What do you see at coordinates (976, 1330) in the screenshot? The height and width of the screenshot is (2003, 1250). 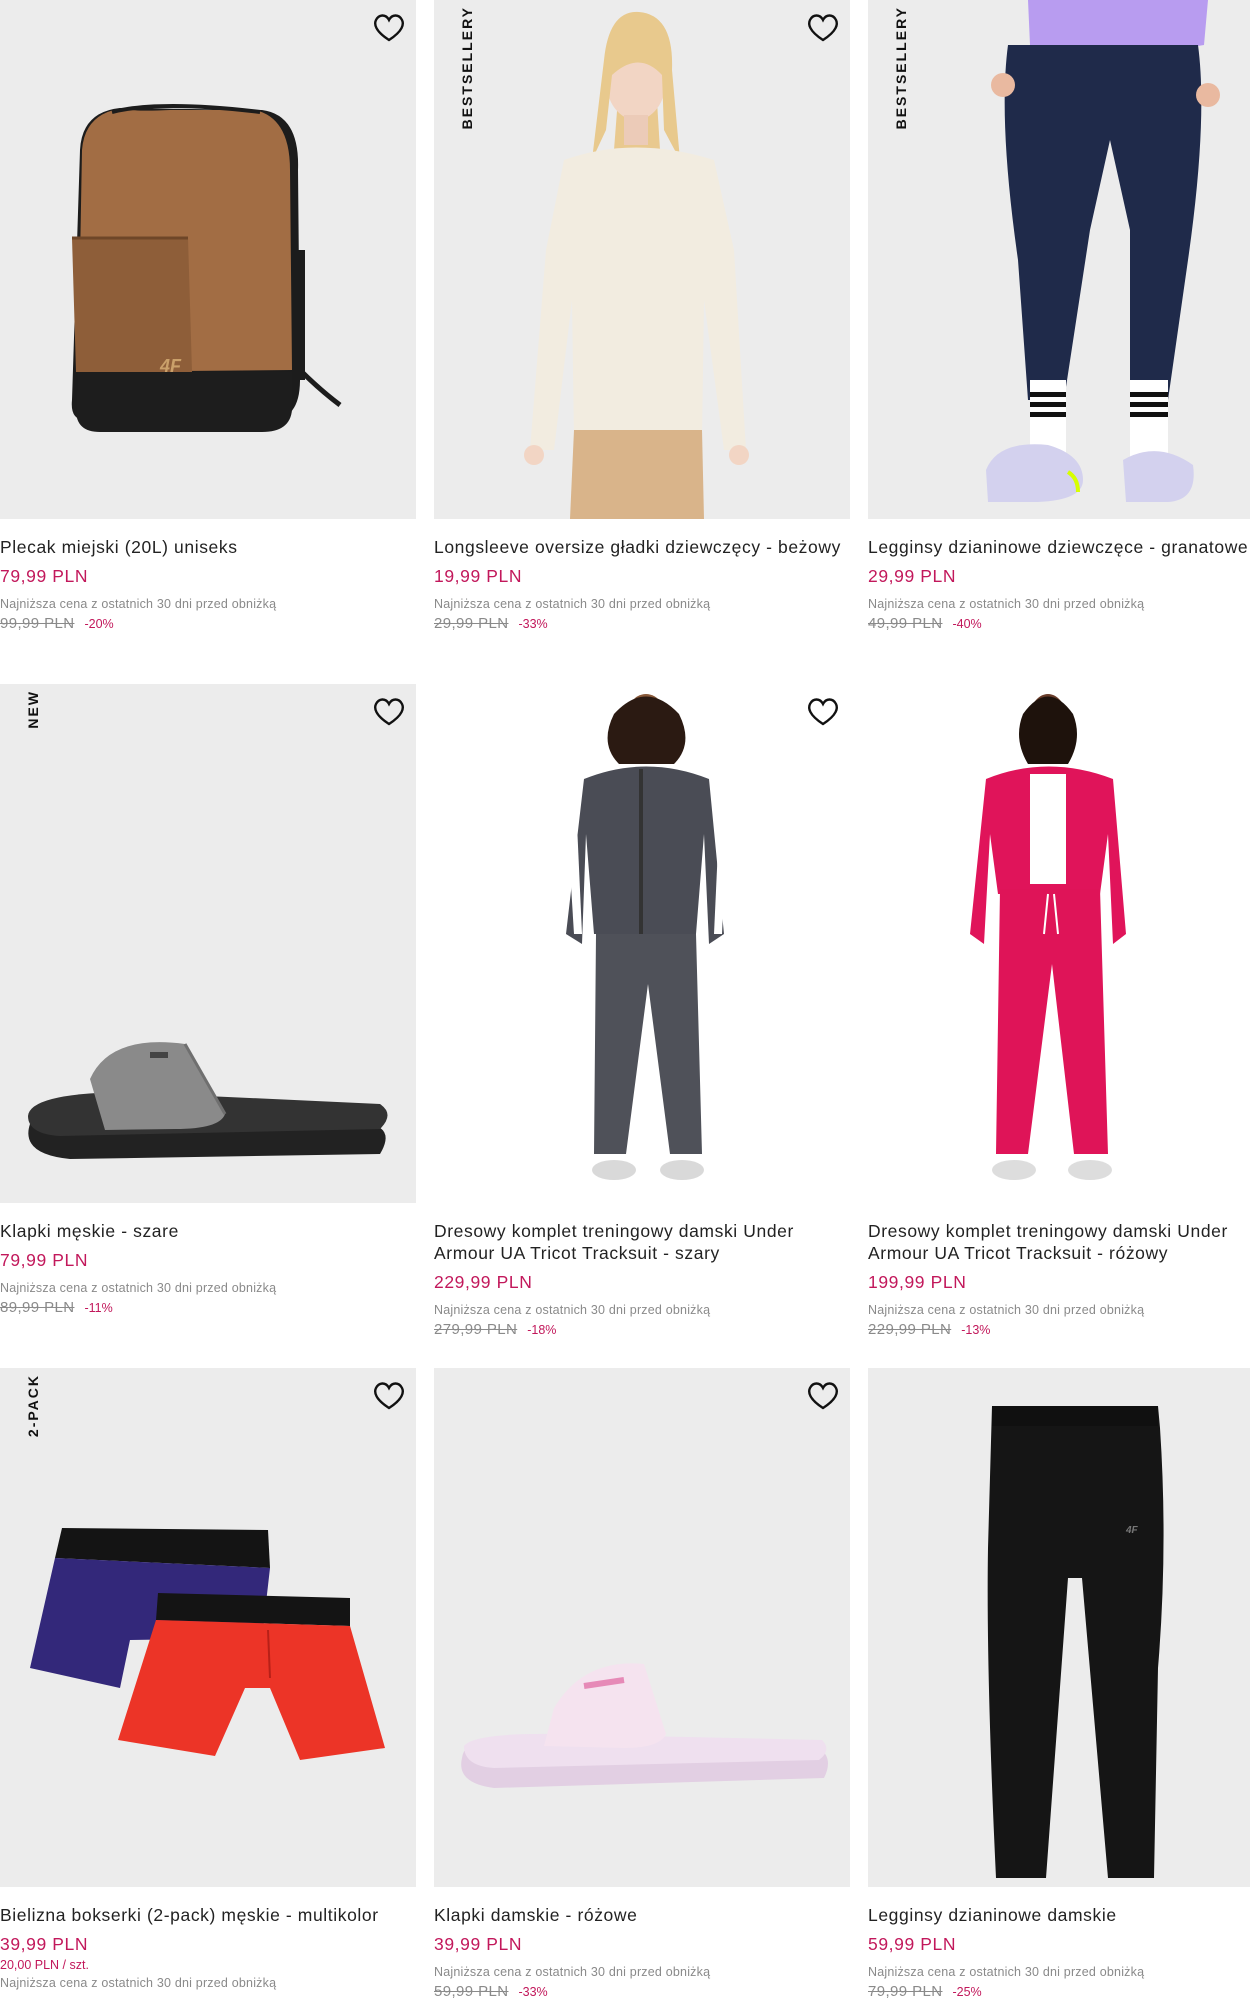 I see `discount-badge: -13%` at bounding box center [976, 1330].